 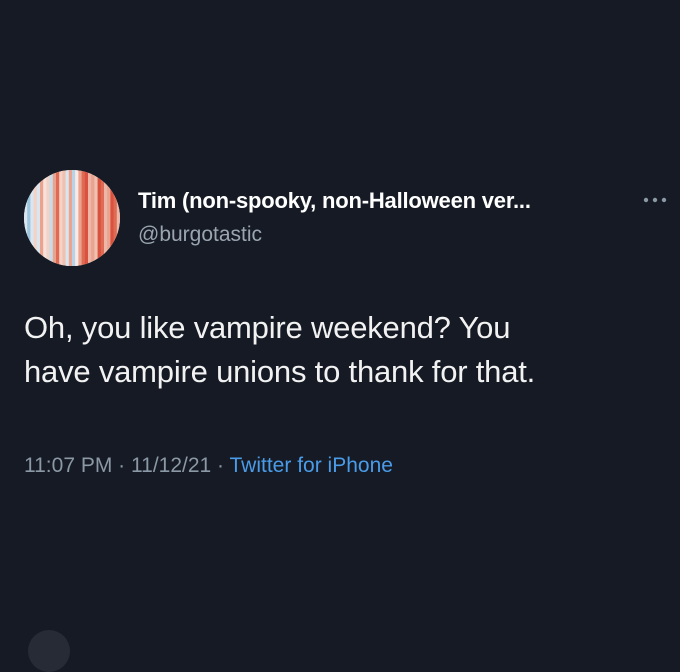 I want to click on tweet-meta: 11:07 PM · 11/12/21 · Twitter for iPhone, so click(x=208, y=466).